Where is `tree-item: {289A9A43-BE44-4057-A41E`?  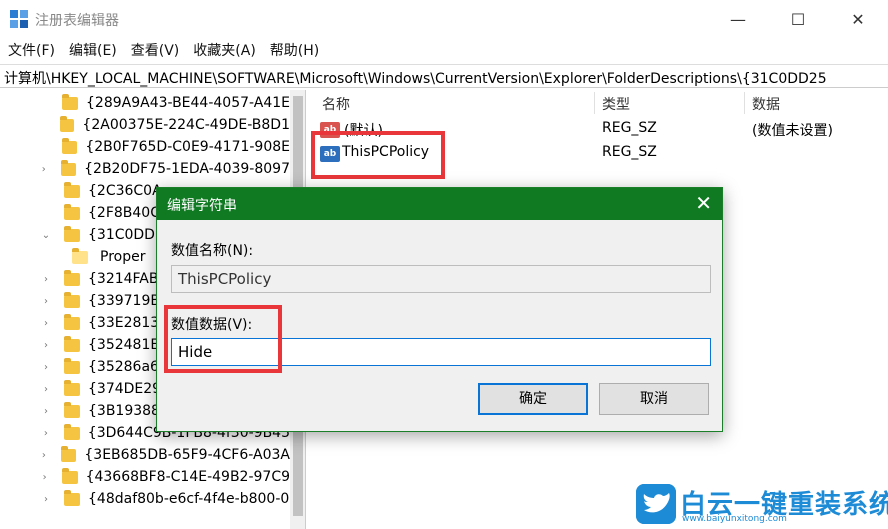 tree-item: {289A9A43-BE44-4057-A41E is located at coordinates (145, 103).